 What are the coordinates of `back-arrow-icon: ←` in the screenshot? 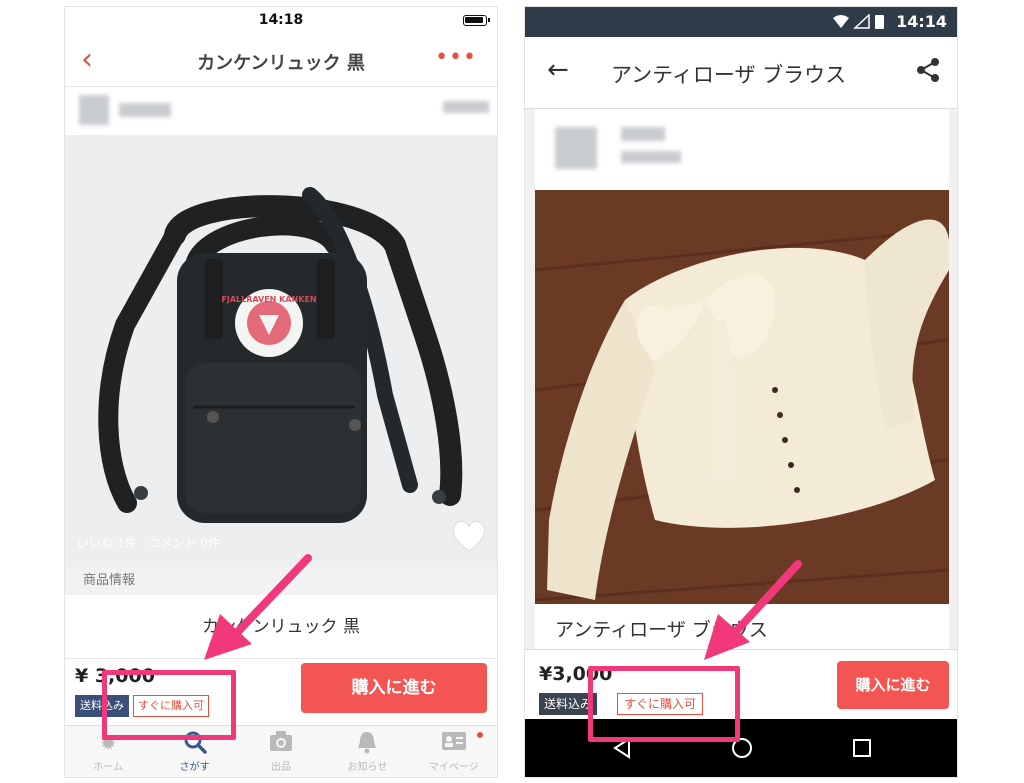 It's located at (558, 70).